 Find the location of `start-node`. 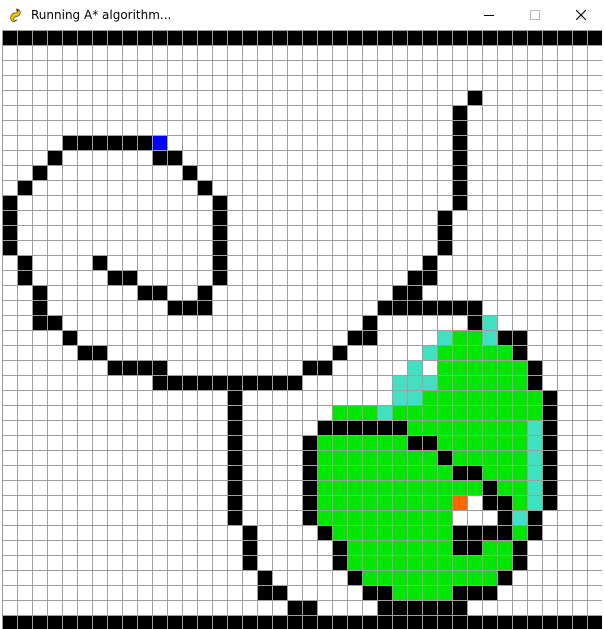

start-node is located at coordinates (159, 142).